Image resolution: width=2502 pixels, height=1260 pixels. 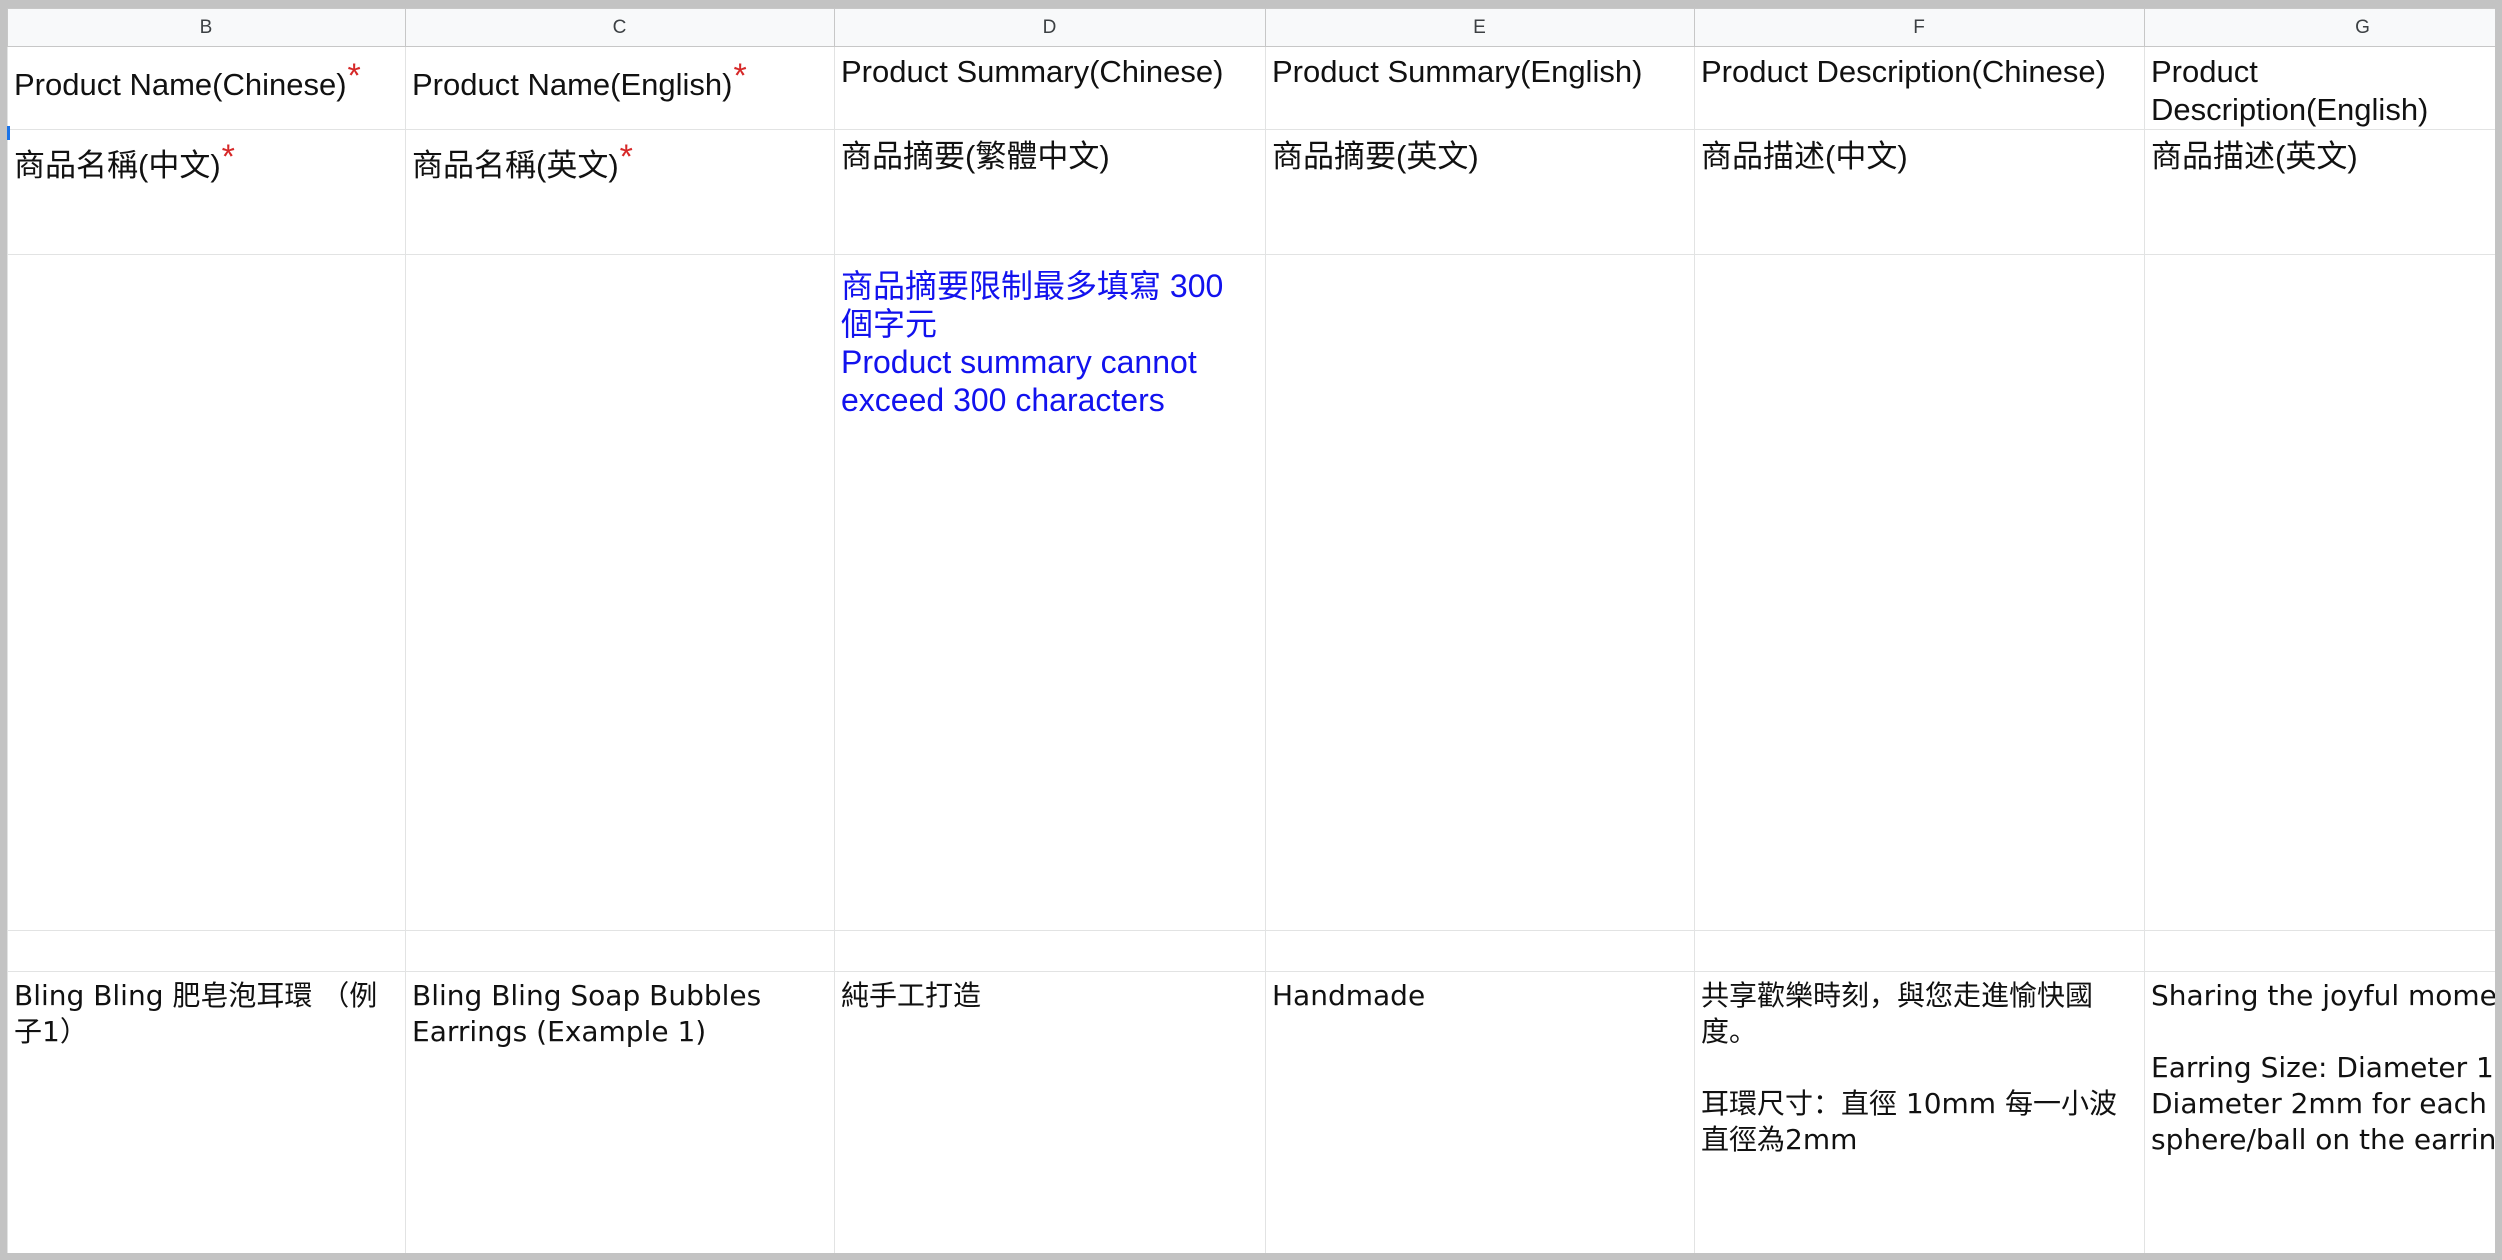 I want to click on selection-marker, so click(x=8, y=133).